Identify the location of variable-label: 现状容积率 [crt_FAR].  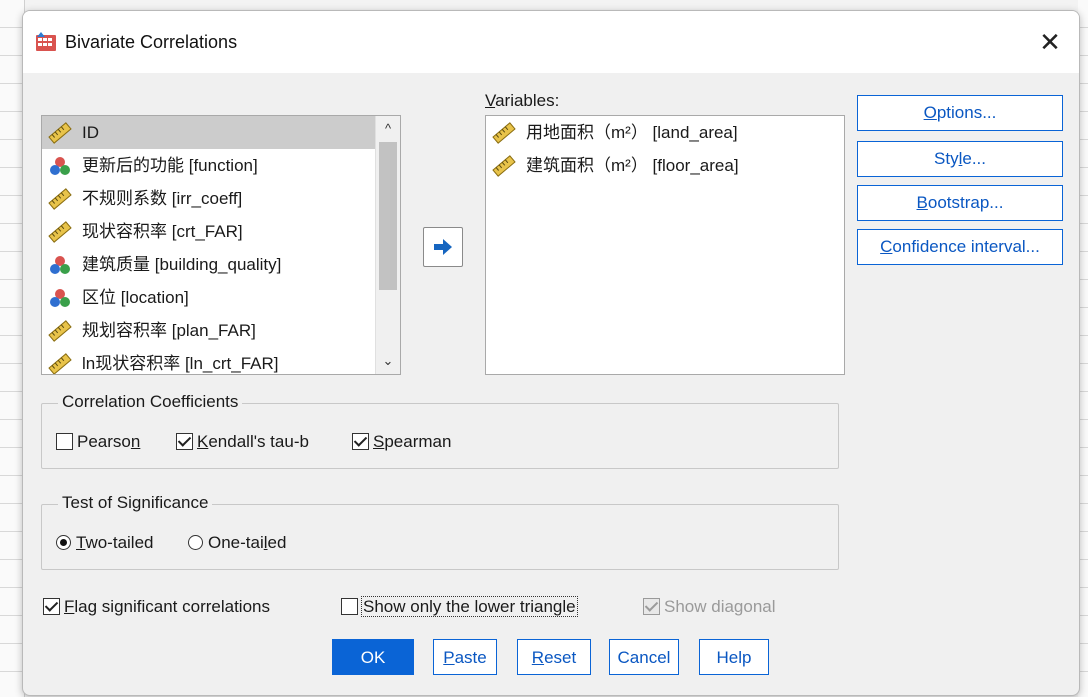
(162, 231).